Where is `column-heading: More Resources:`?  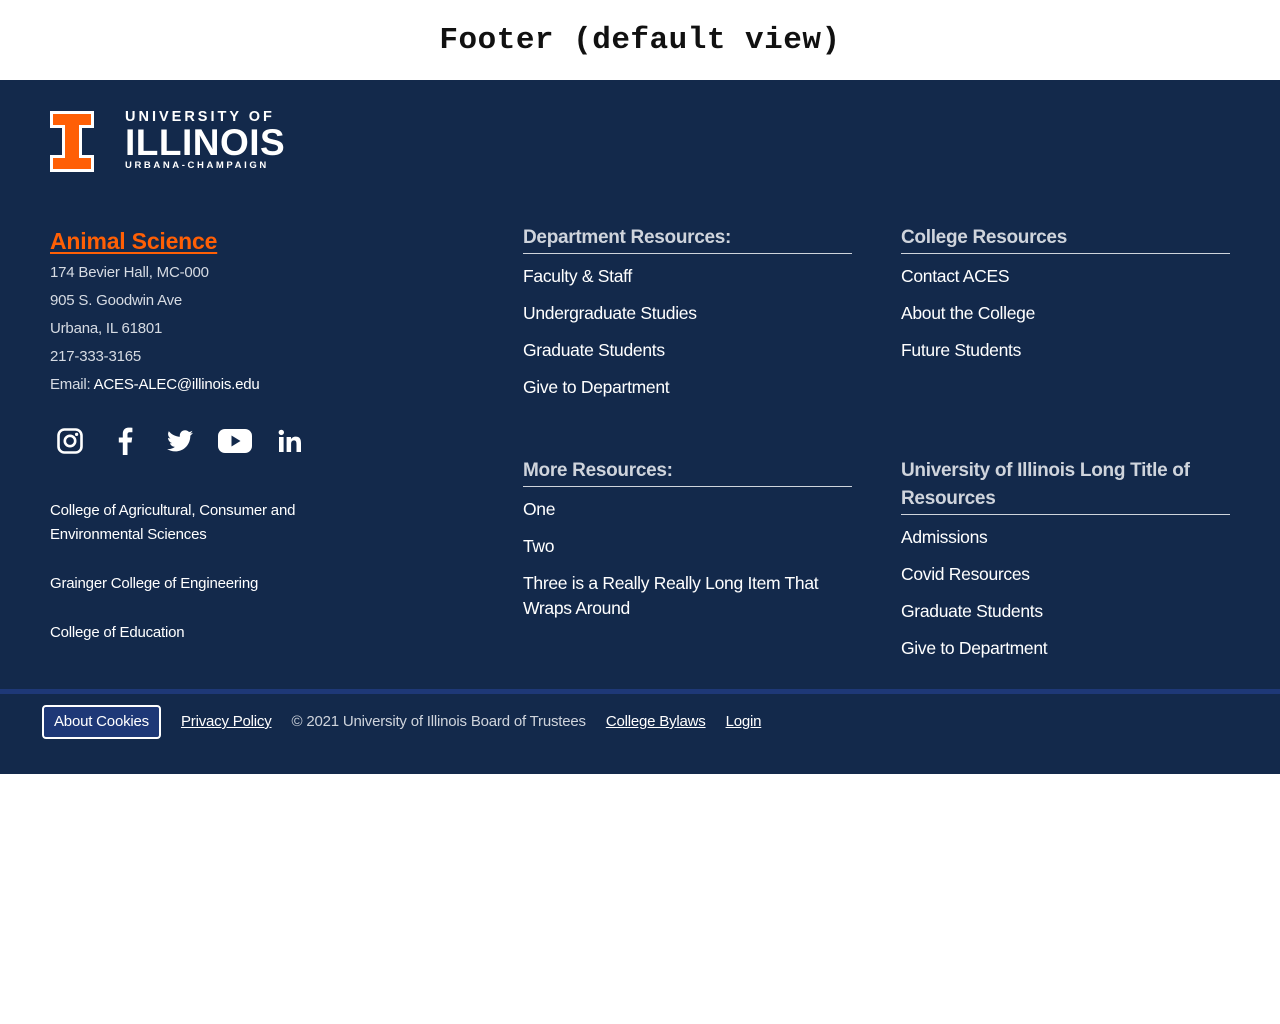
column-heading: More Resources: is located at coordinates (687, 472).